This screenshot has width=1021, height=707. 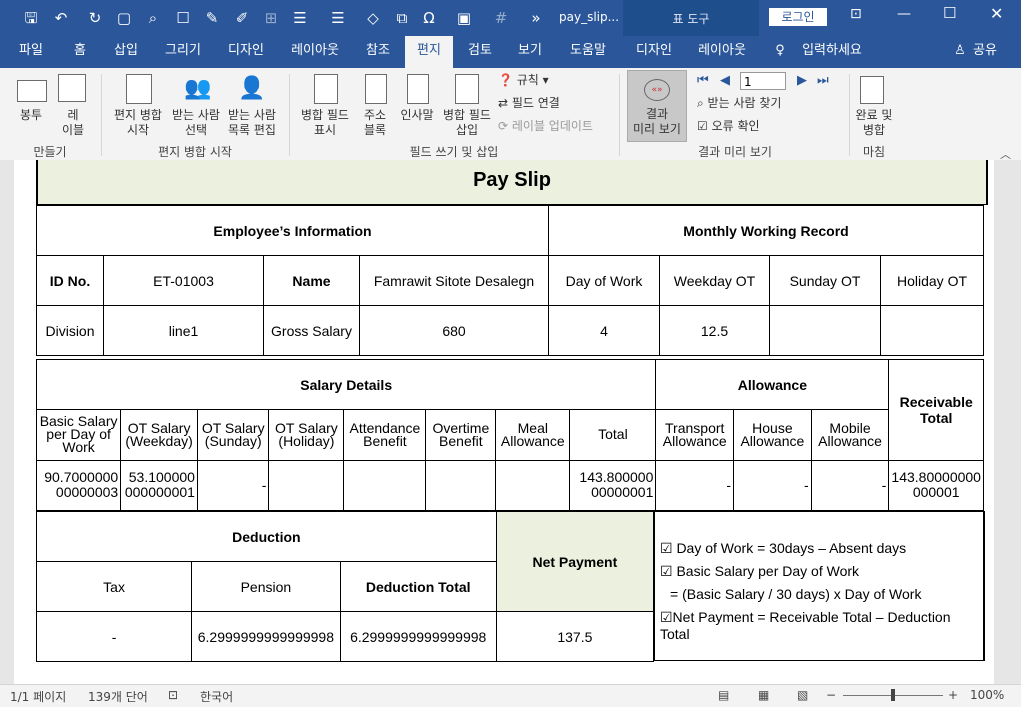 What do you see at coordinates (932, 330) in the screenshot?
I see `holiday-ot-value` at bounding box center [932, 330].